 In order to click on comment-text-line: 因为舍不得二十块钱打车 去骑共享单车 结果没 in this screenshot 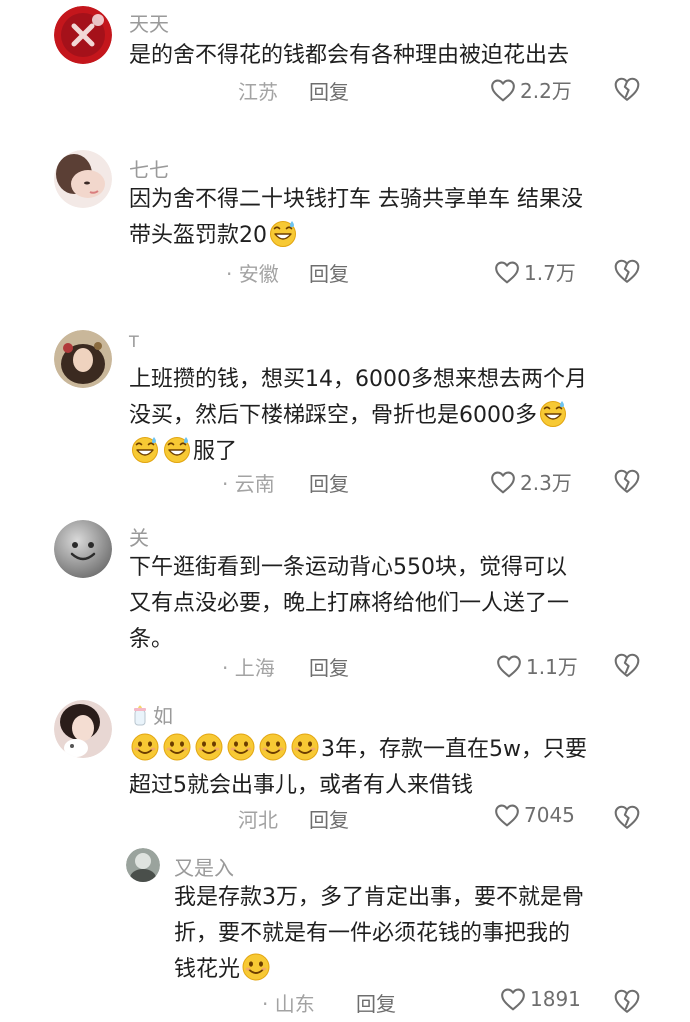, I will do `click(356, 199)`.